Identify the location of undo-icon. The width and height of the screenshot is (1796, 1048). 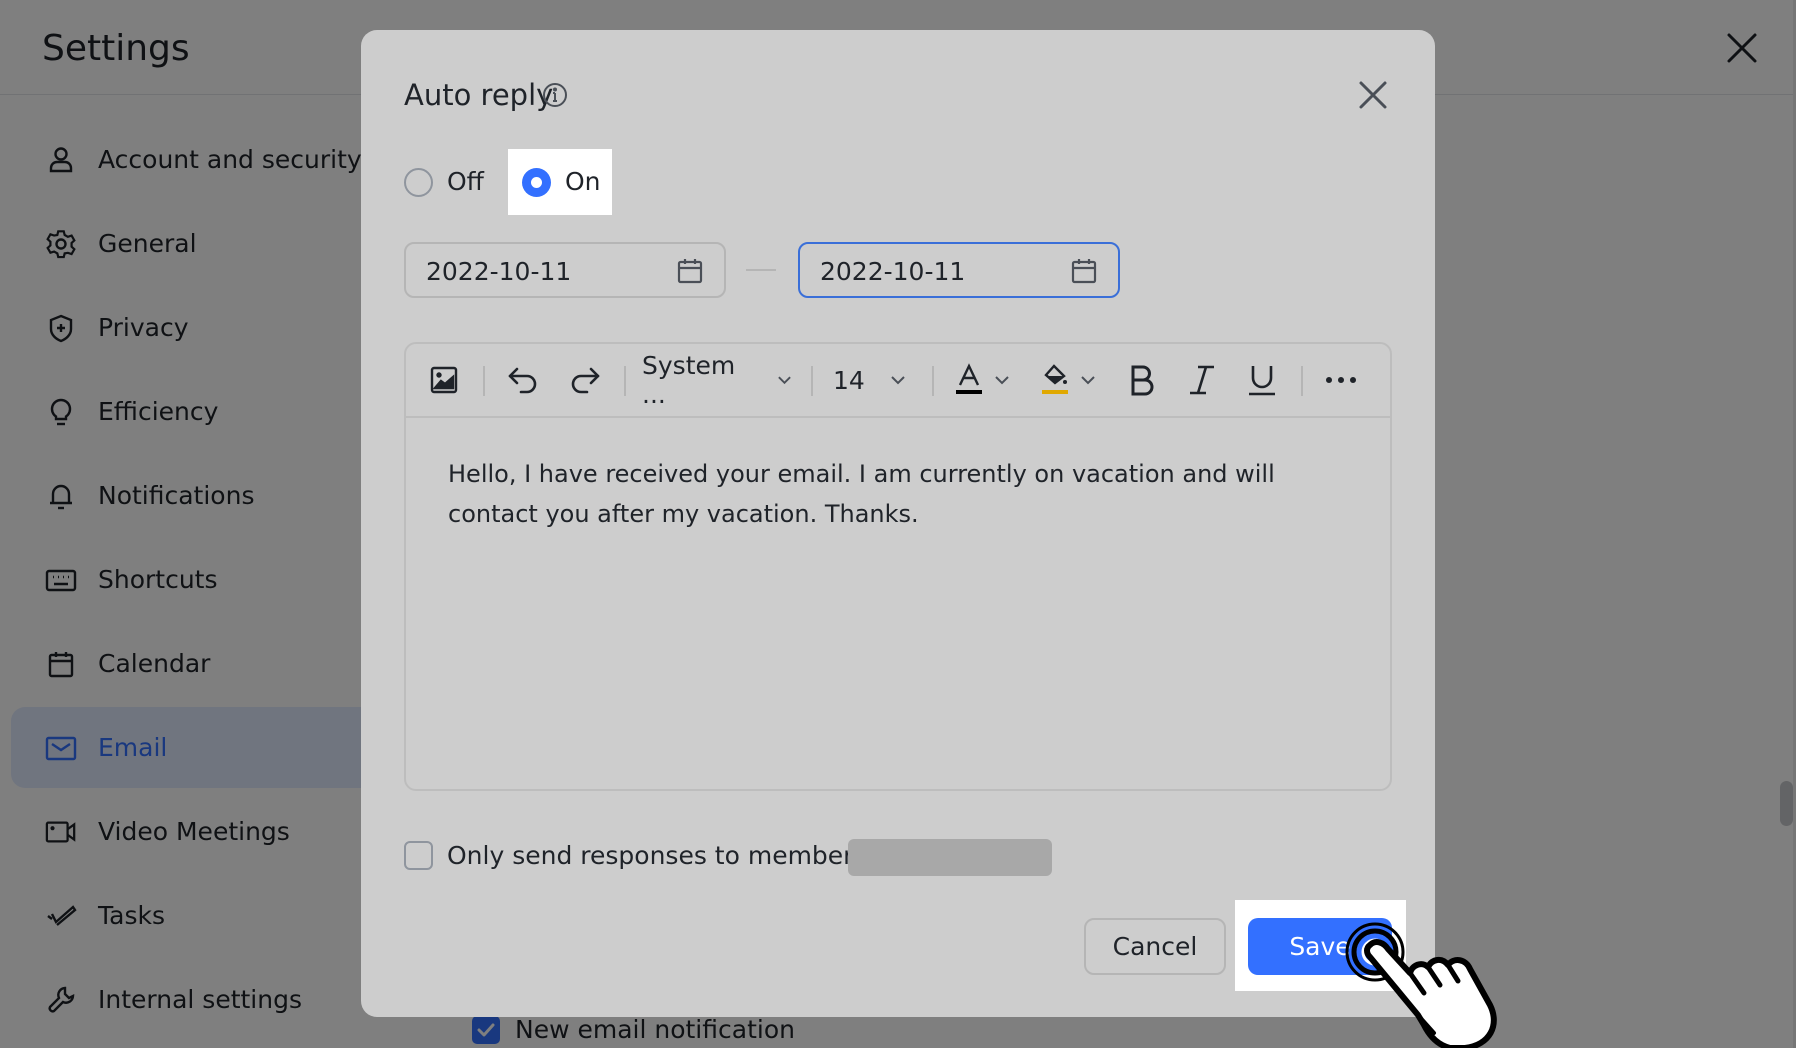
(522, 380).